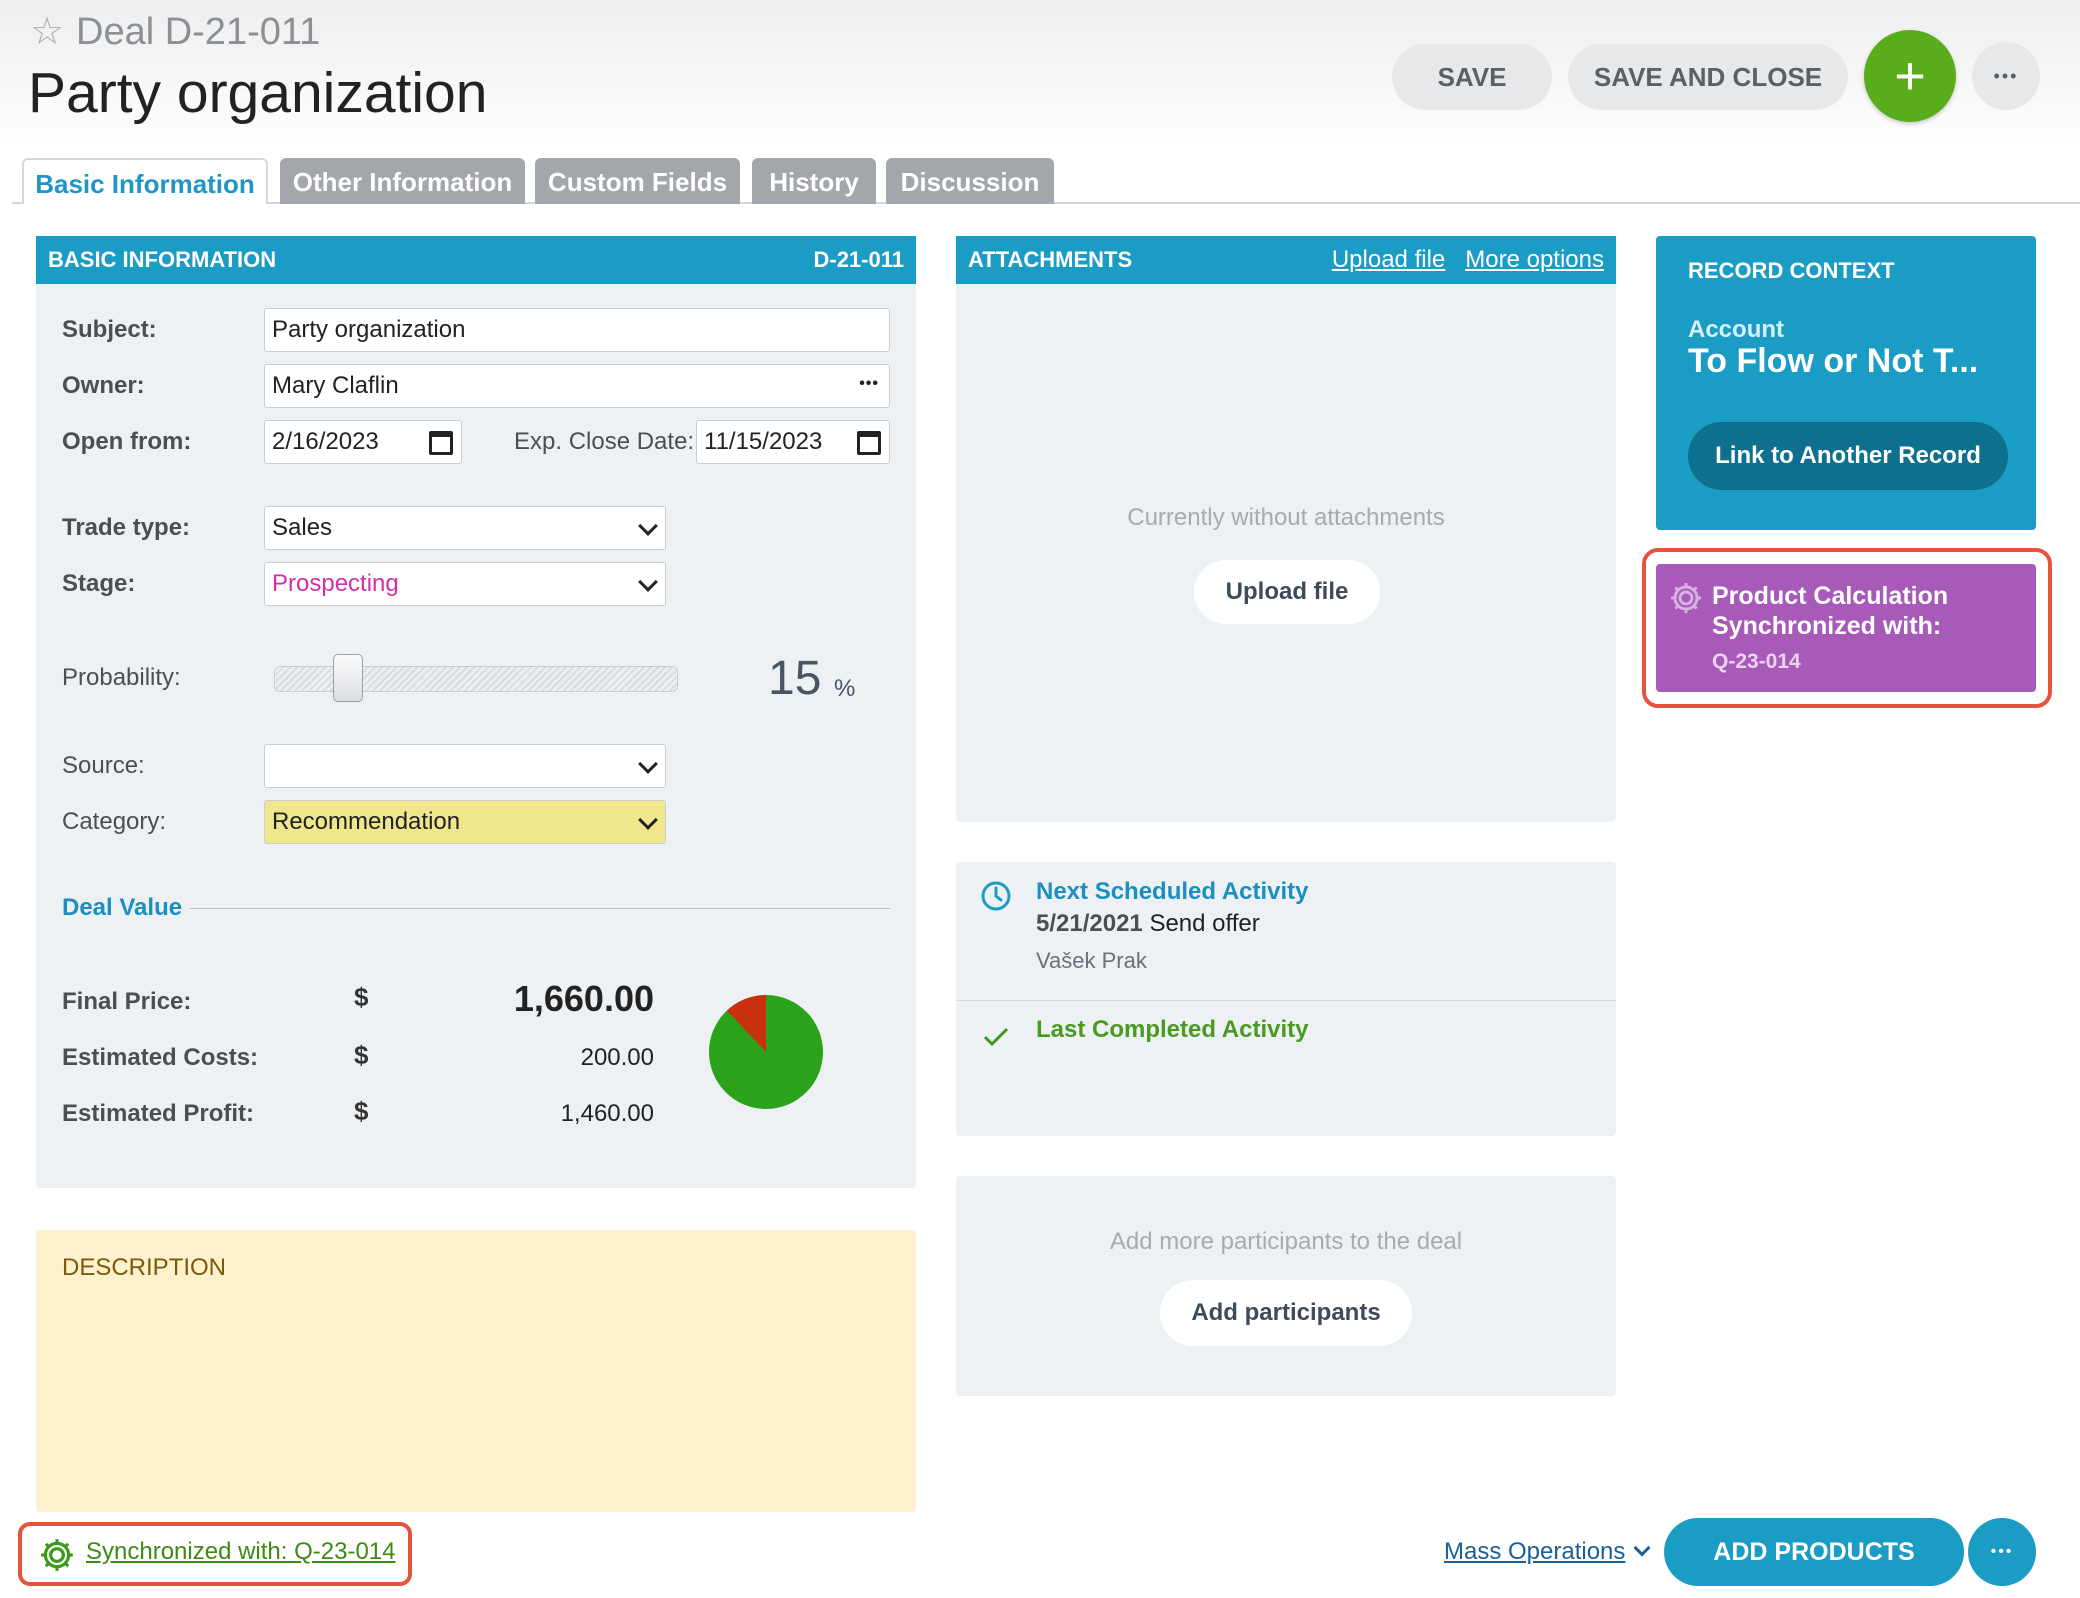 This screenshot has height=1598, width=2080. What do you see at coordinates (402, 181) in the screenshot?
I see `tab-other-information: Other Information` at bounding box center [402, 181].